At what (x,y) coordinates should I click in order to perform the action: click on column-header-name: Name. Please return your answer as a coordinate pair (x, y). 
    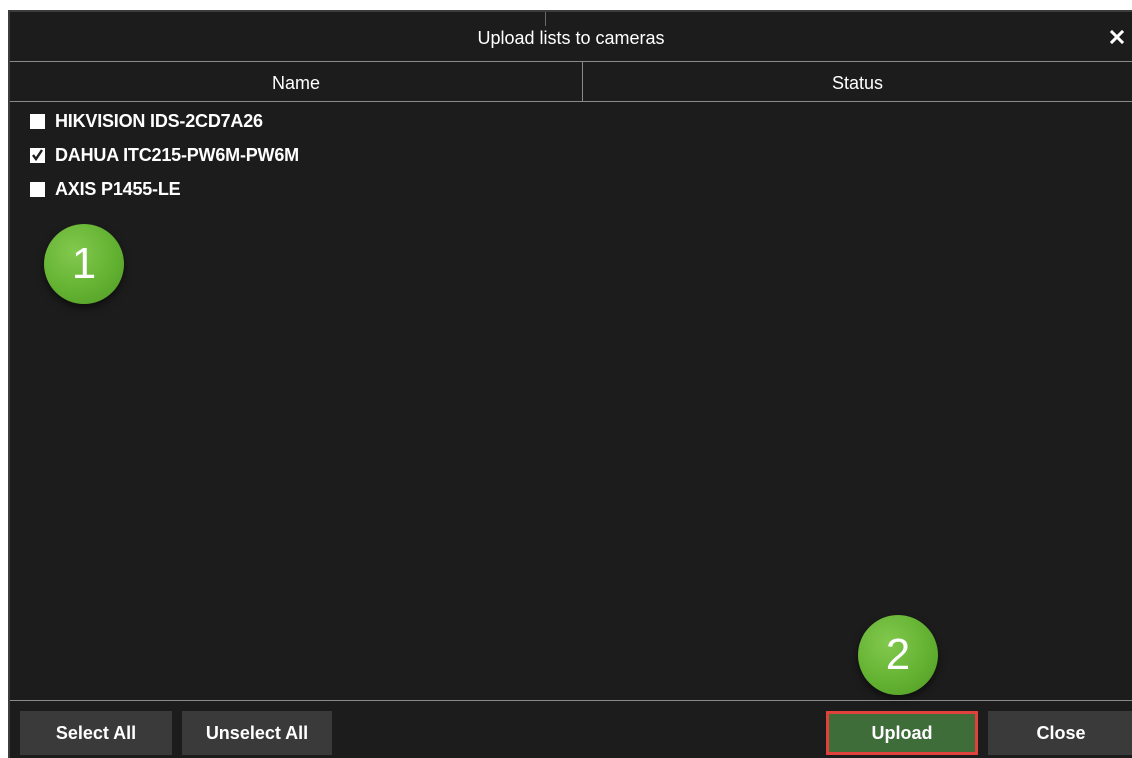
    Looking at the image, I should click on (296, 82).